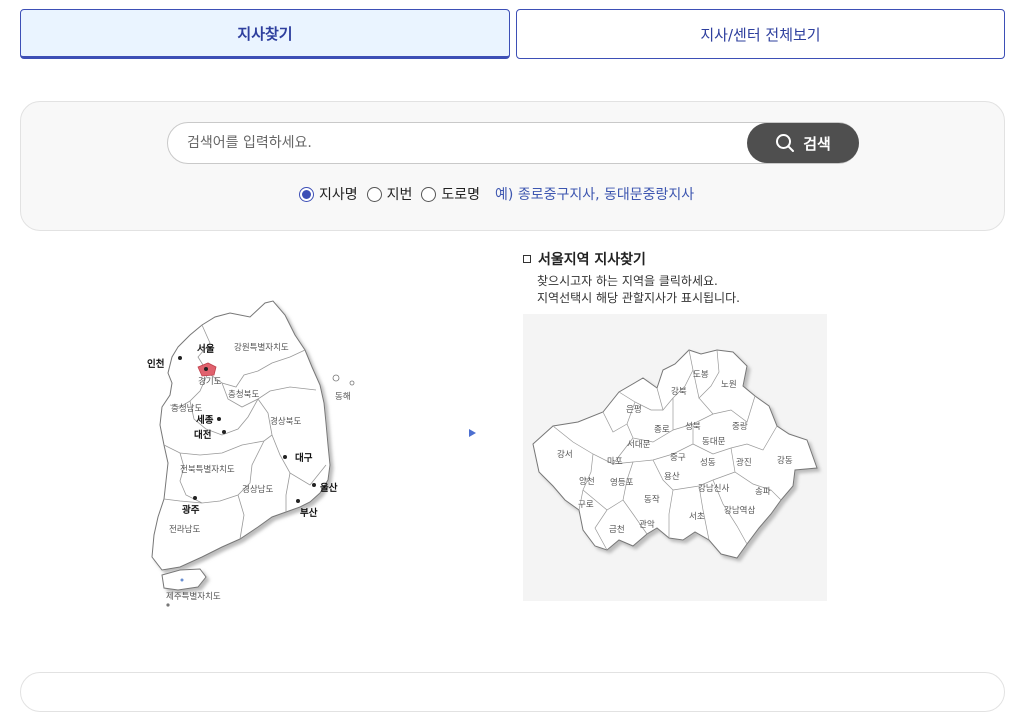 The image size is (1017, 712). Describe the element at coordinates (243, 395) in the screenshot. I see `region-chungbuk: 충청북도` at that location.